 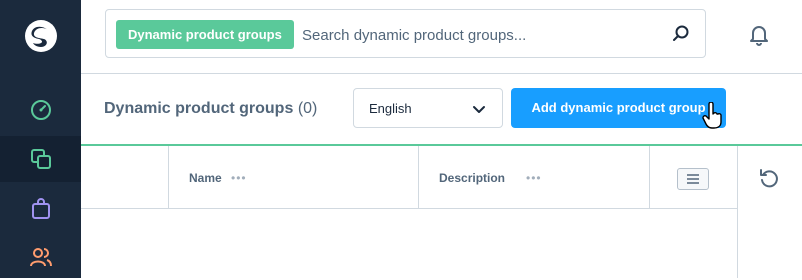 I want to click on page-title-count: (0), so click(x=307, y=108).